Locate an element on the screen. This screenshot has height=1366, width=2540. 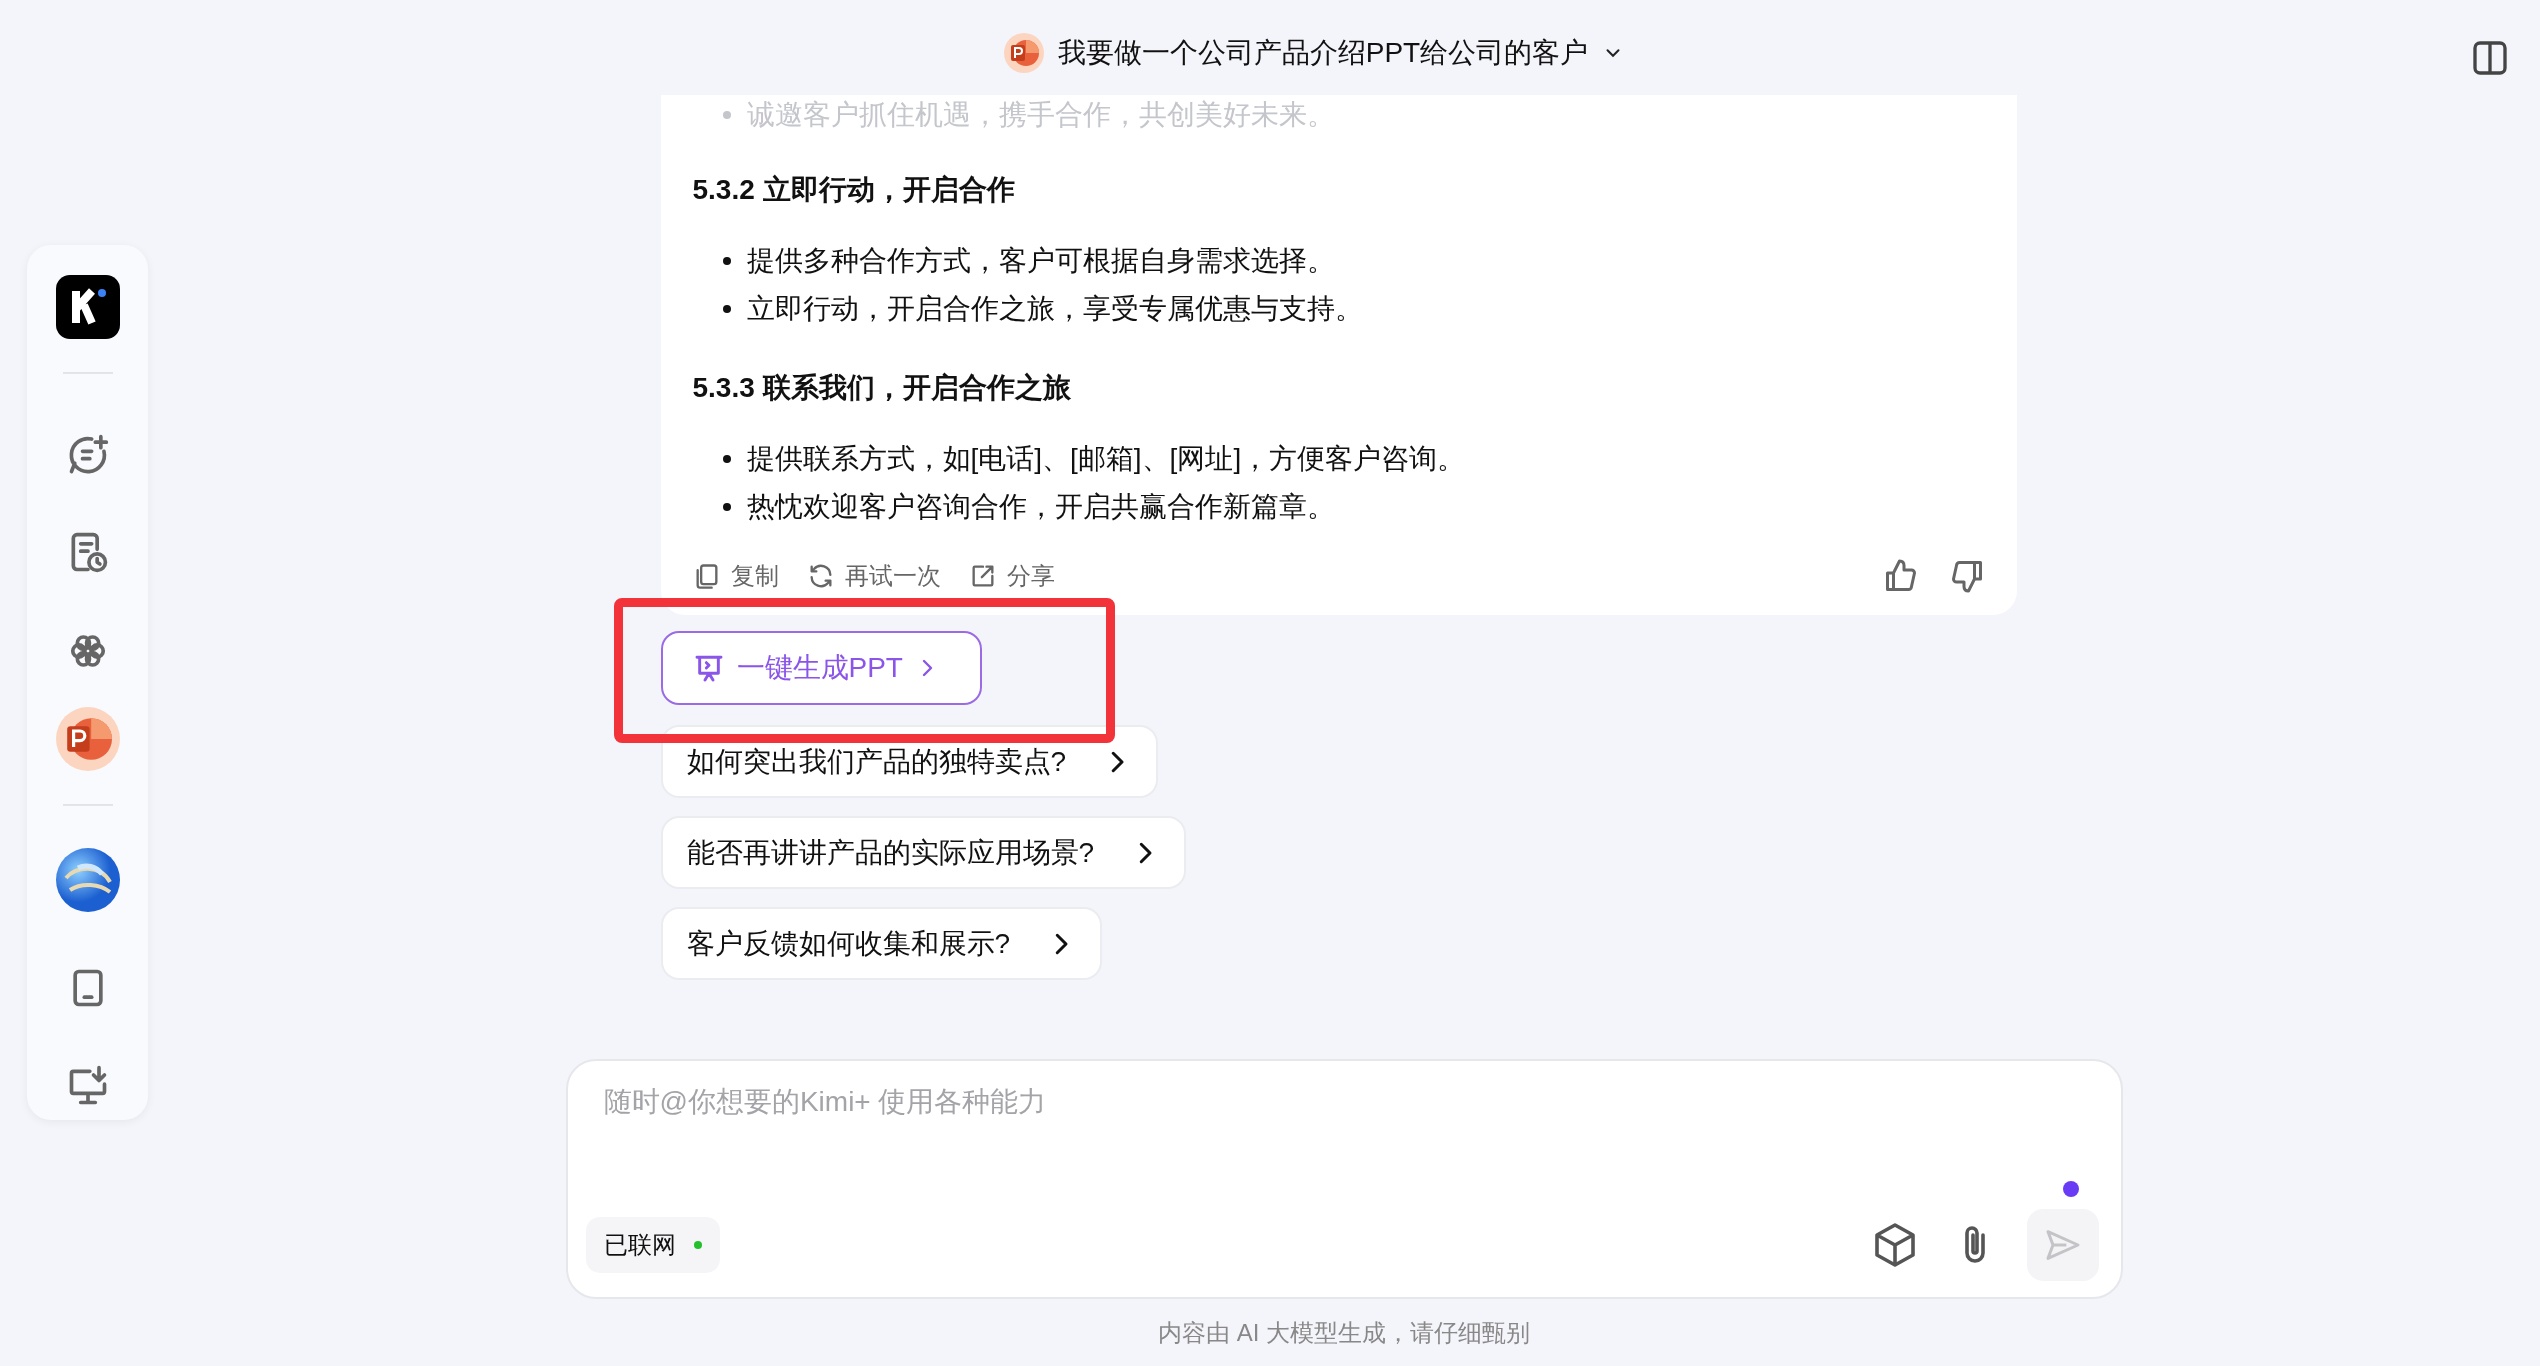
suggestion-button: 客户反馈如何收集和展示? is located at coordinates (881, 943).